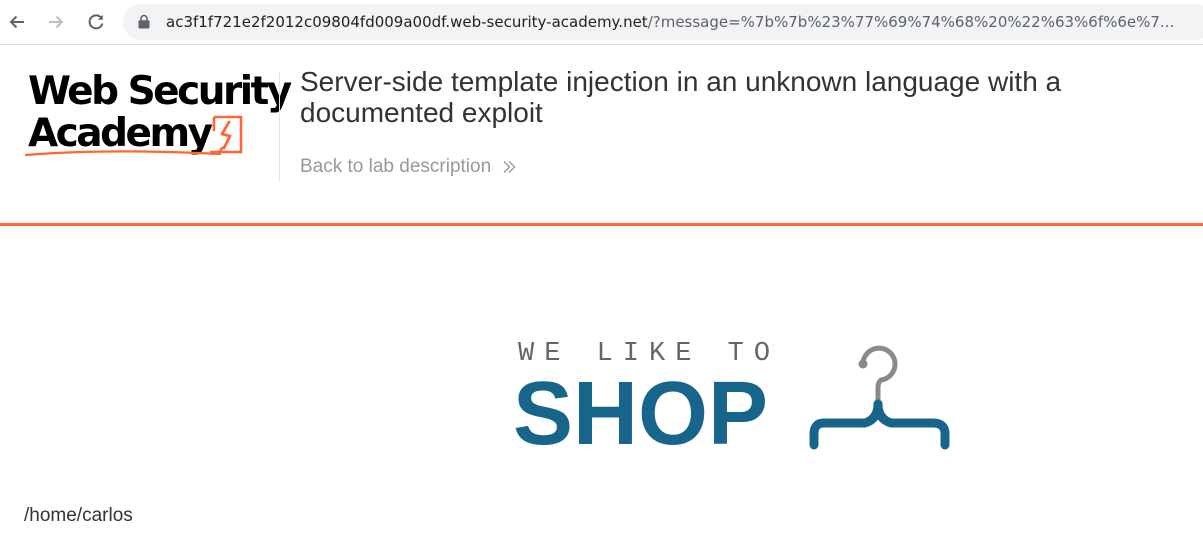 The width and height of the screenshot is (1203, 551). What do you see at coordinates (78, 515) in the screenshot?
I see `template-output: /home/carlos` at bounding box center [78, 515].